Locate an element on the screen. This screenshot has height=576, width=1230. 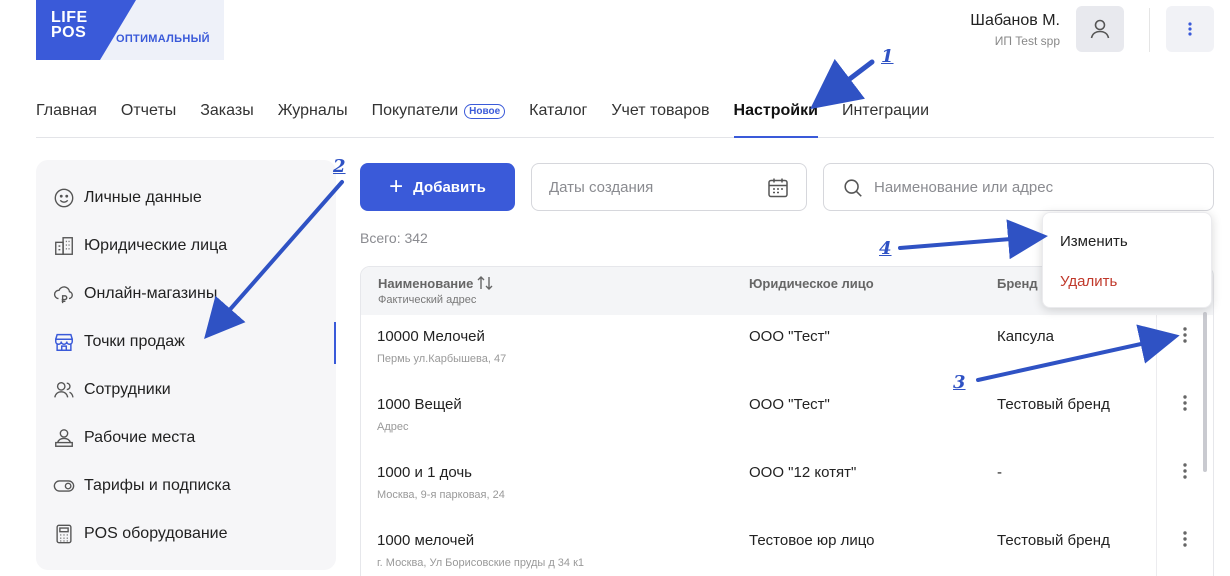
logo-line-1: LIFE is located at coordinates (69, 17).